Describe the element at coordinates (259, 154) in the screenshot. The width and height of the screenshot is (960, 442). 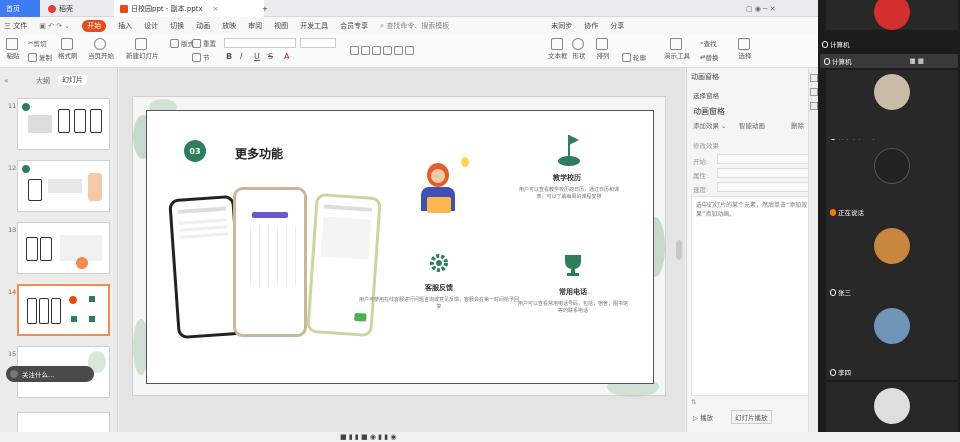
I see `slide-title: 更多功能` at that location.